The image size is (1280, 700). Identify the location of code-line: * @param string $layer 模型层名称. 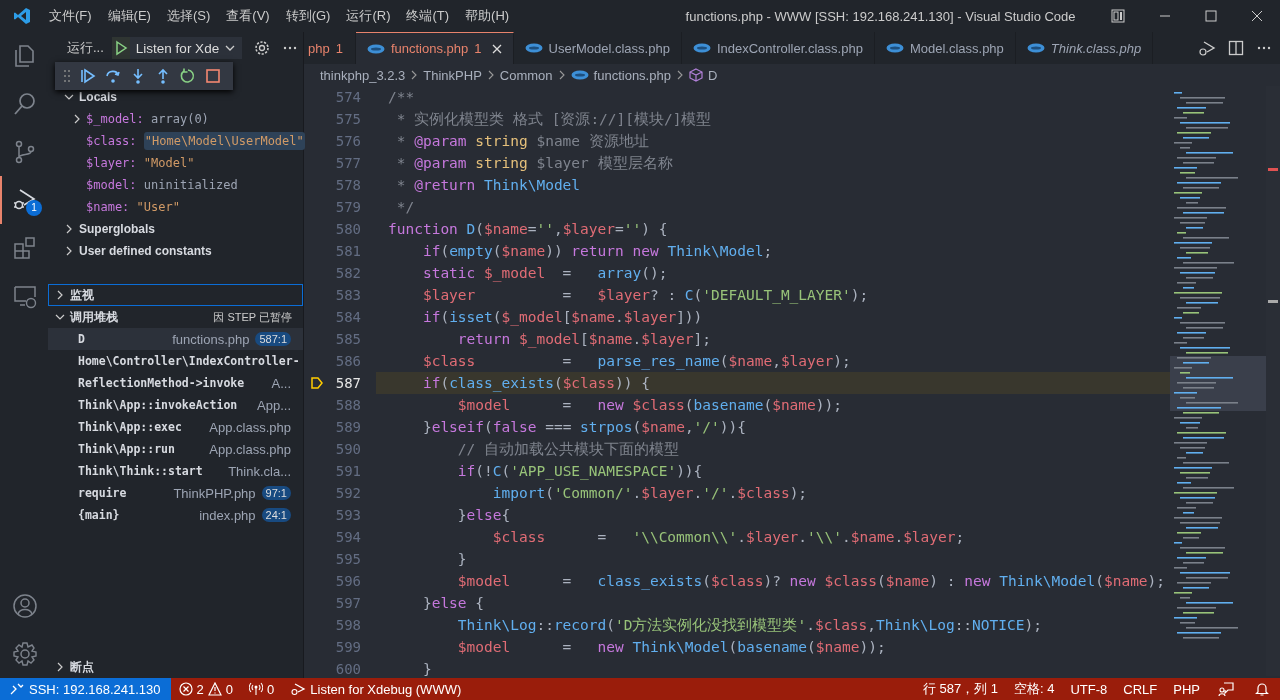
(534, 163).